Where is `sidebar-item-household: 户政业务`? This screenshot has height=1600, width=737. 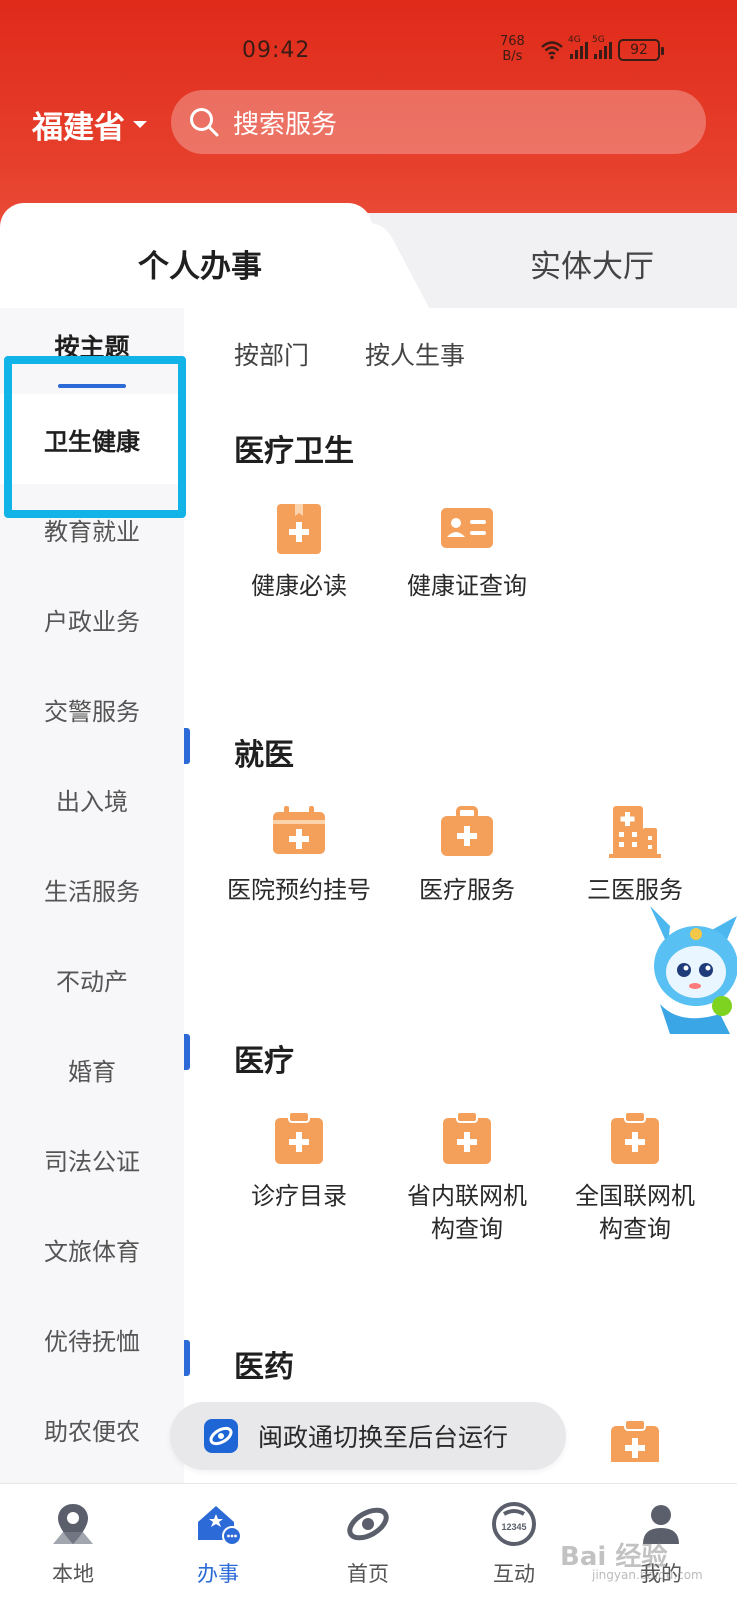 sidebar-item-household: 户政业务 is located at coordinates (92, 619).